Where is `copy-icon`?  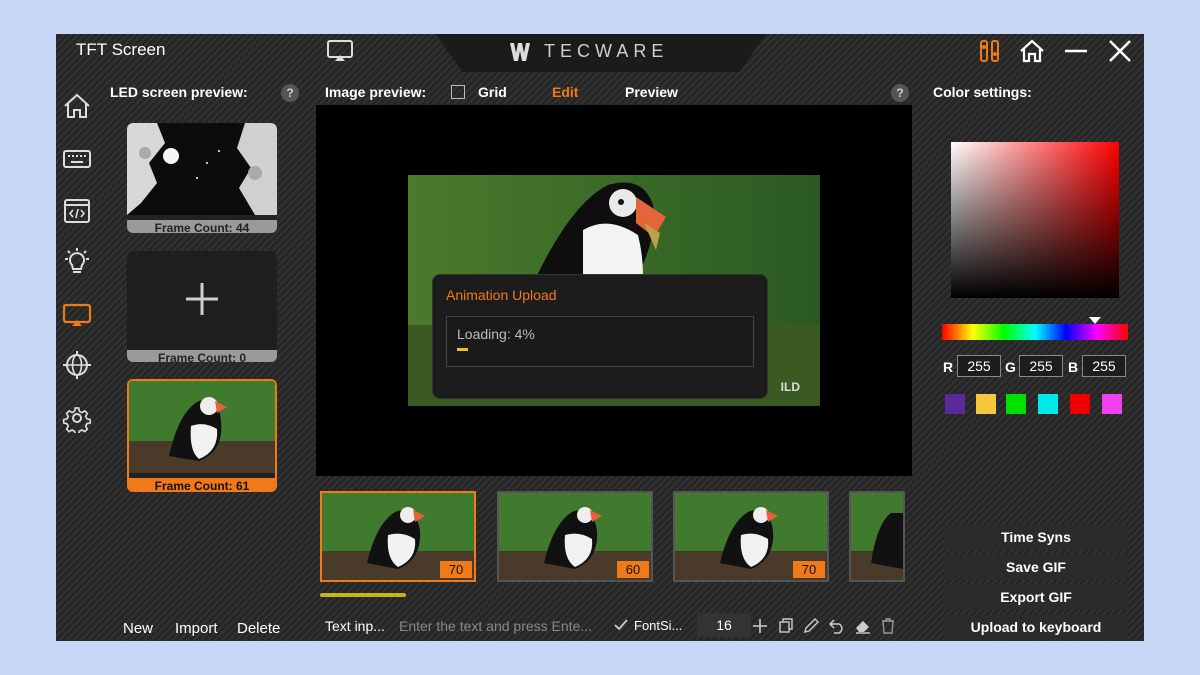 copy-icon is located at coordinates (786, 626).